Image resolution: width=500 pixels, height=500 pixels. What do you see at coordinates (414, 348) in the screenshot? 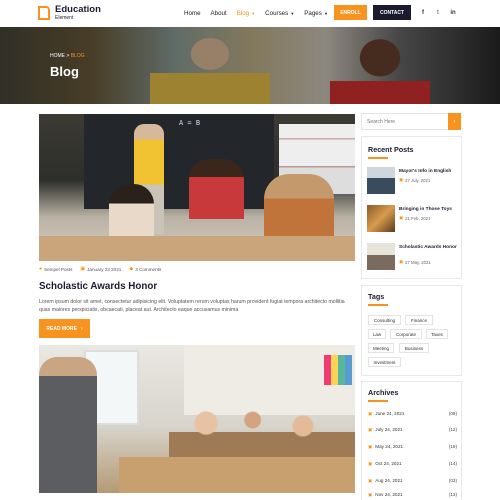
I see `tag-business: Business` at bounding box center [414, 348].